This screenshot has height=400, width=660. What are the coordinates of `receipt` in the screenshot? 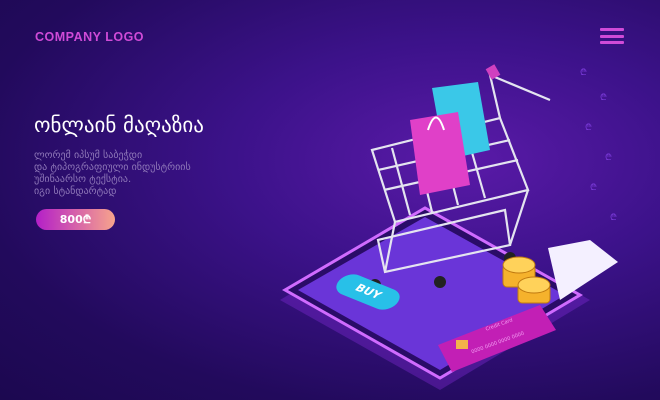 It's located at (583, 270).